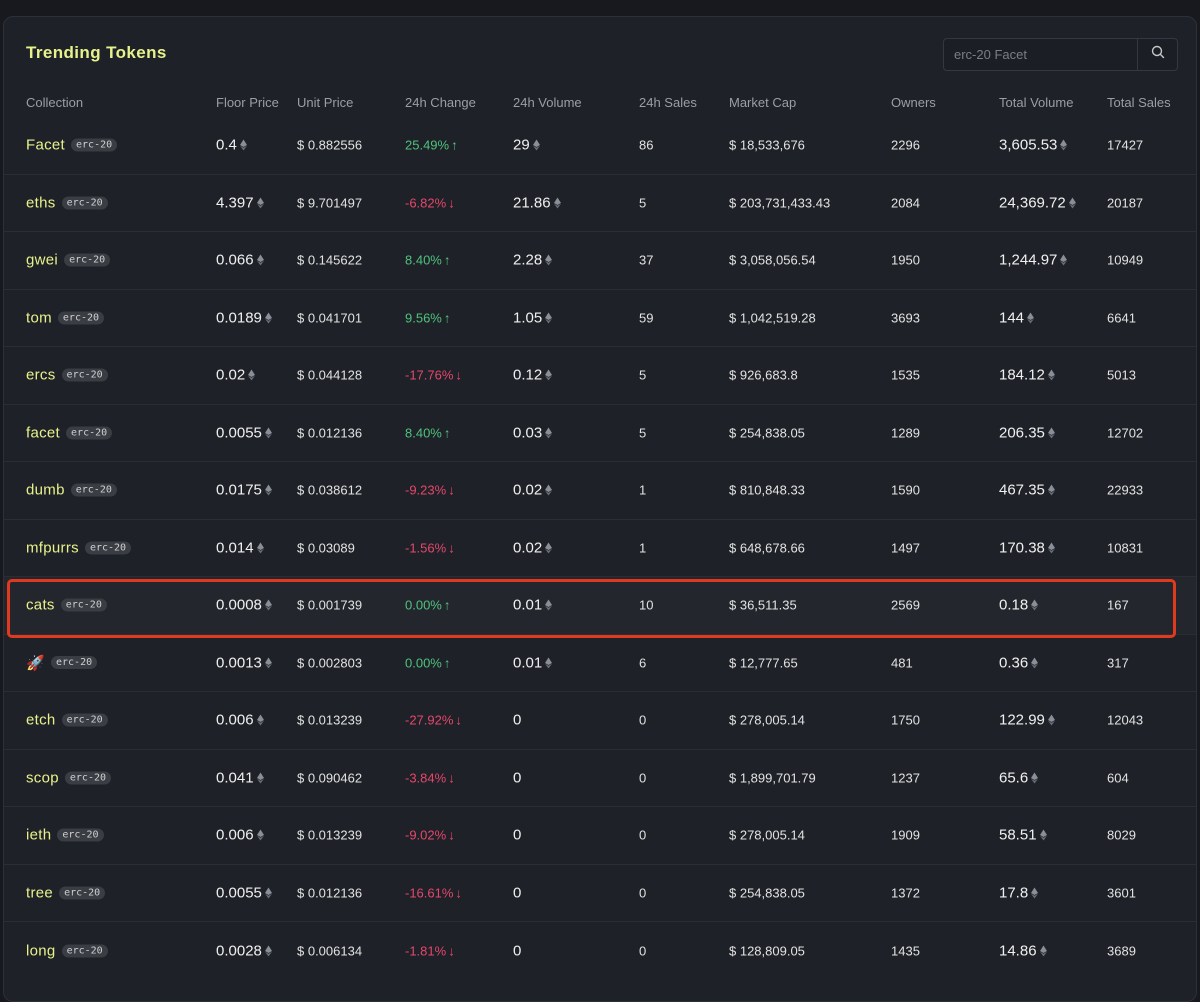 The width and height of the screenshot is (1200, 1002). I want to click on collection-cell: scop erc-20, so click(69, 777).